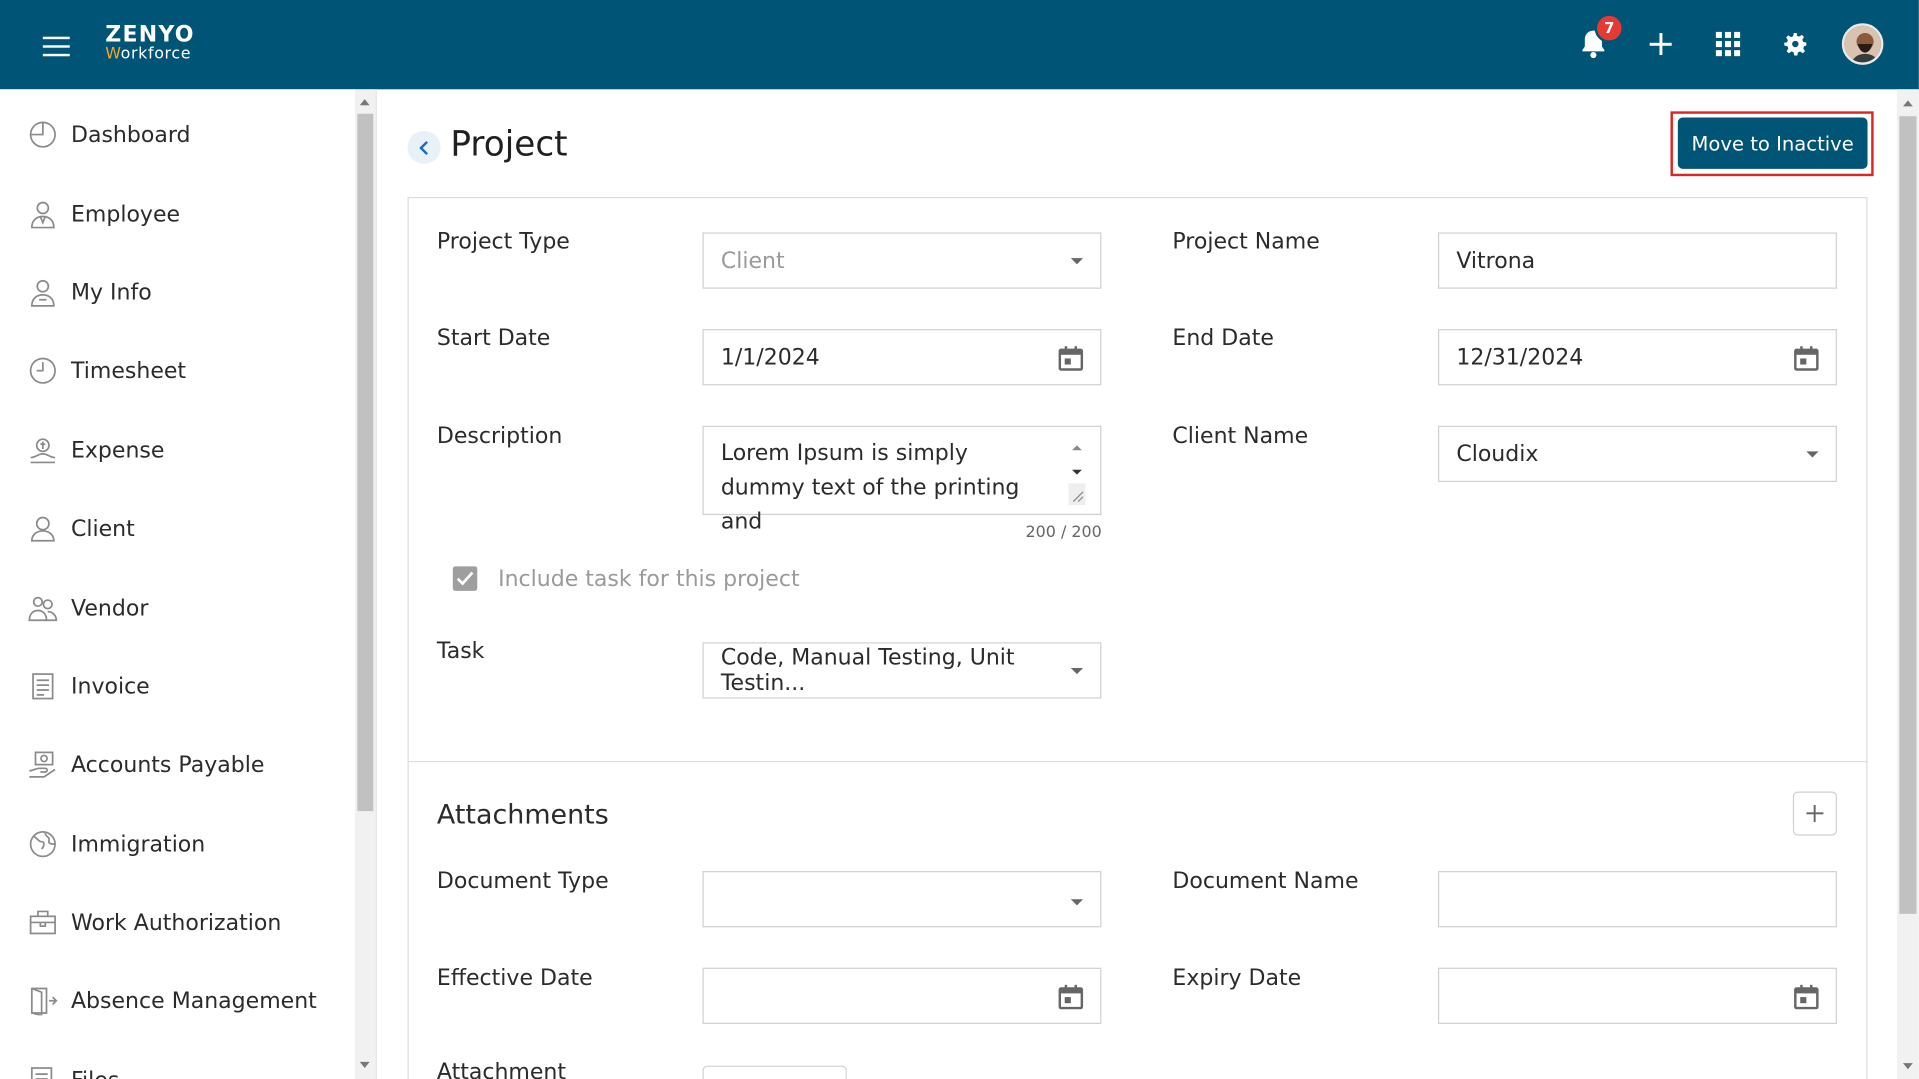 This screenshot has height=1079, width=1919. I want to click on sidebar-item-label: Work Authorization, so click(176, 922).